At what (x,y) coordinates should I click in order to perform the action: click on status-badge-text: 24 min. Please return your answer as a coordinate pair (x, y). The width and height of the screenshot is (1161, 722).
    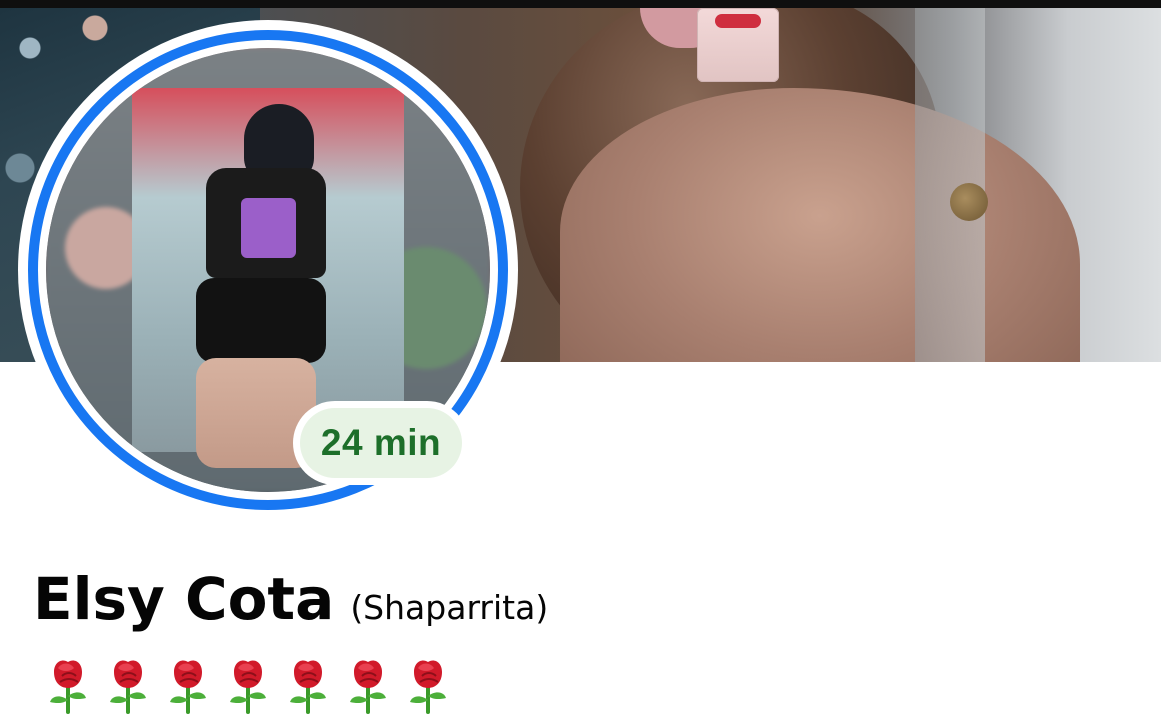
    Looking at the image, I should click on (381, 442).